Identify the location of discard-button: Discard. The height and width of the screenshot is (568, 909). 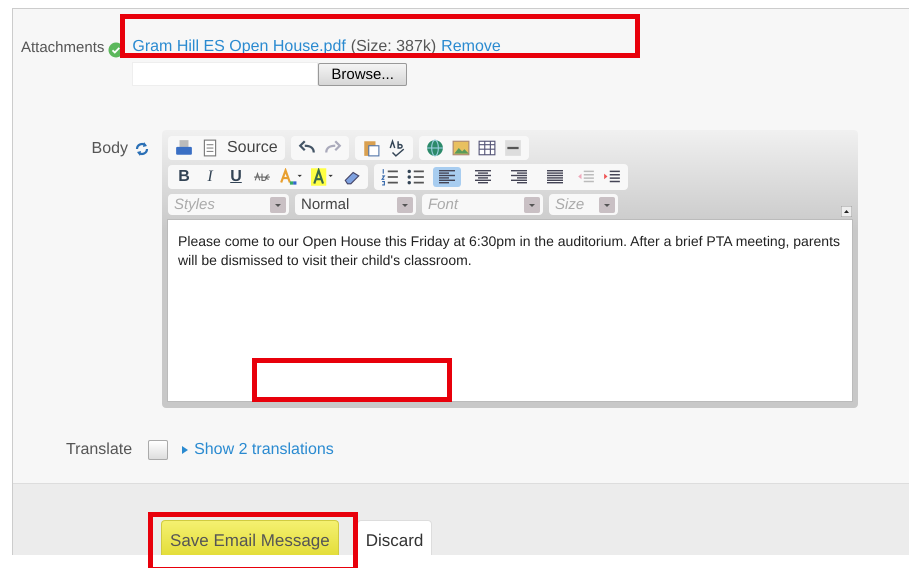
(394, 537).